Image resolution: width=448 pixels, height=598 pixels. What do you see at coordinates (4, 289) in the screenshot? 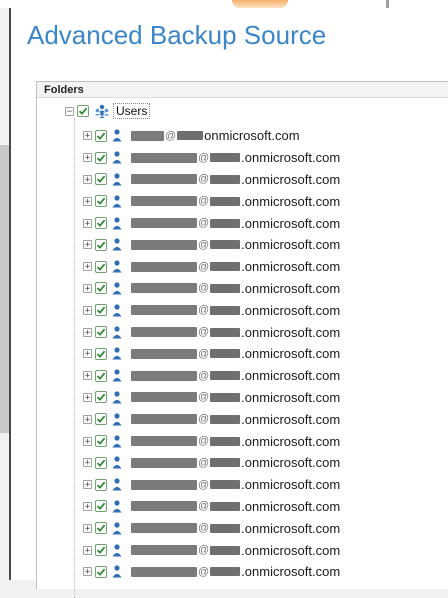
I see `background-shade` at bounding box center [4, 289].